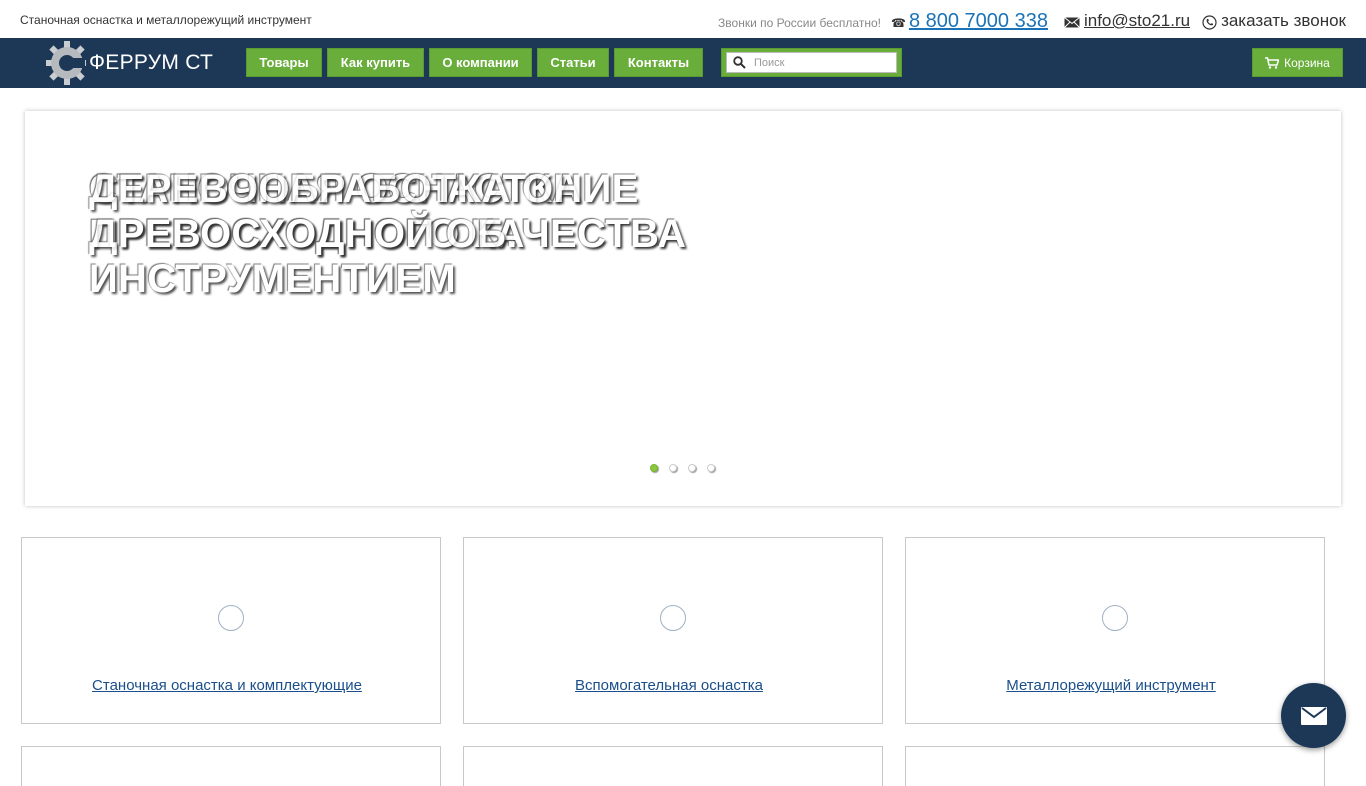  I want to click on nav-articles: Статьи, so click(573, 62).